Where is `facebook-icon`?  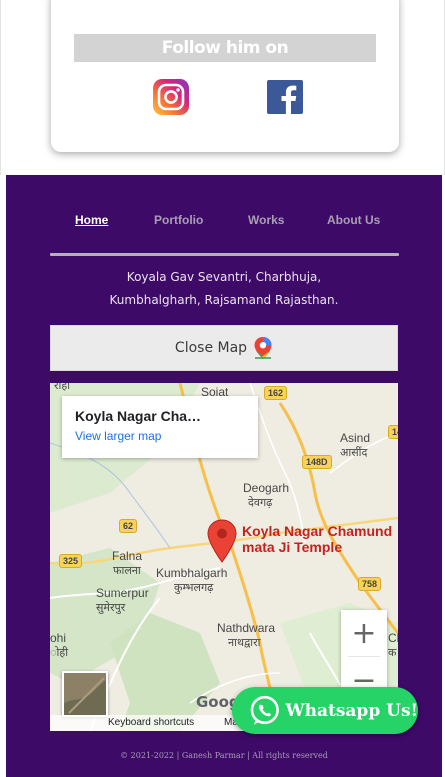 facebook-icon is located at coordinates (285, 97).